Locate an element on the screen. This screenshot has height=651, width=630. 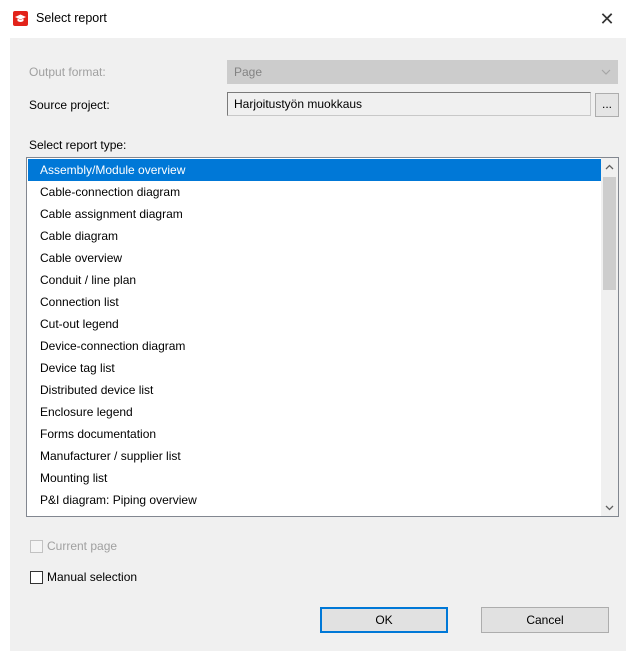
list-item: Device-connection diagram is located at coordinates (314, 346).